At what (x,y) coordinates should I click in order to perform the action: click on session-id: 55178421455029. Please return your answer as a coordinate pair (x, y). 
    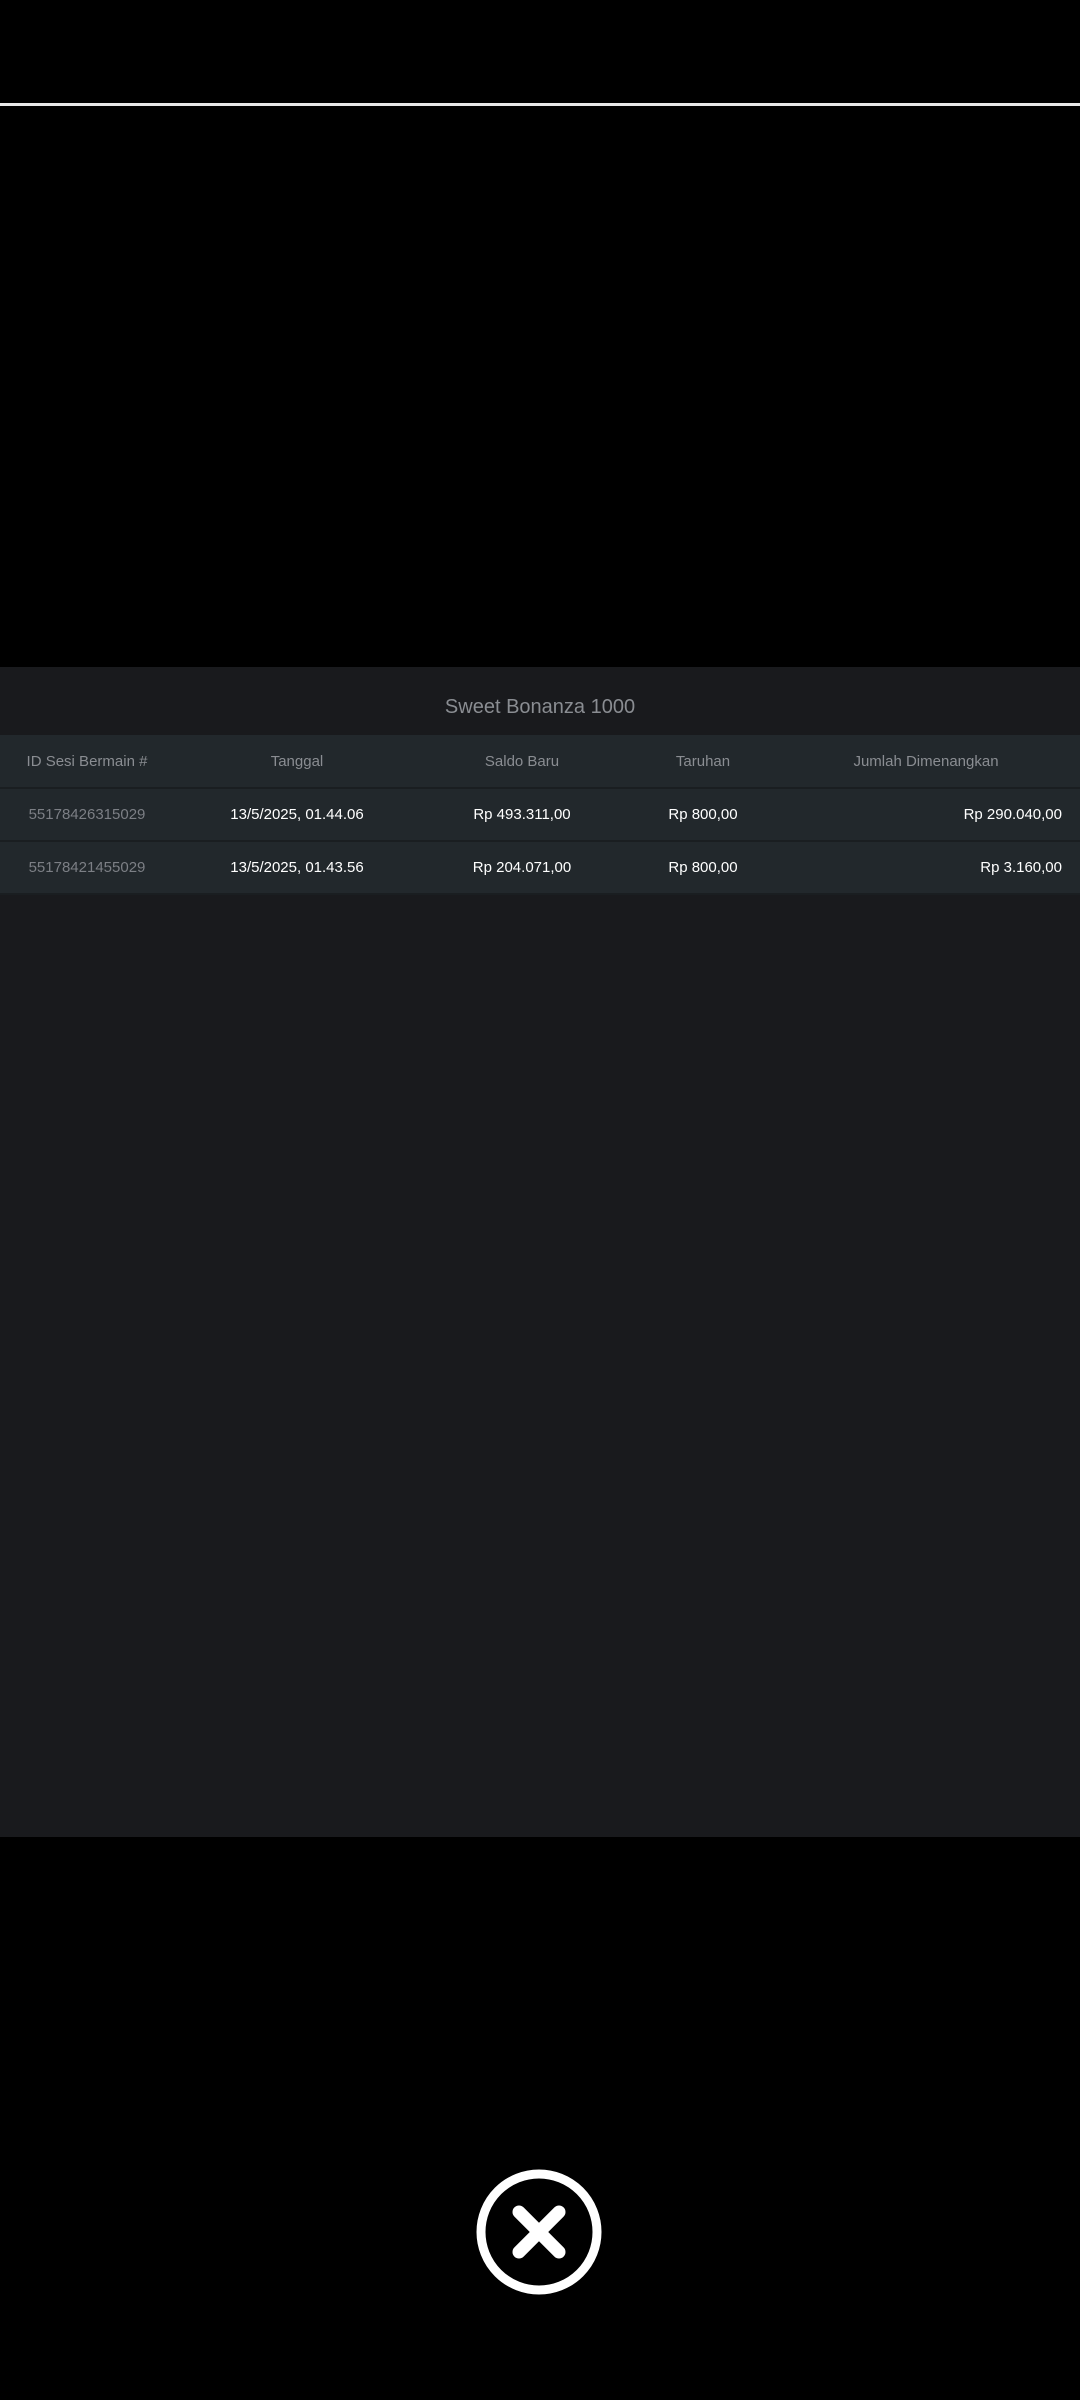
    Looking at the image, I should click on (87, 867).